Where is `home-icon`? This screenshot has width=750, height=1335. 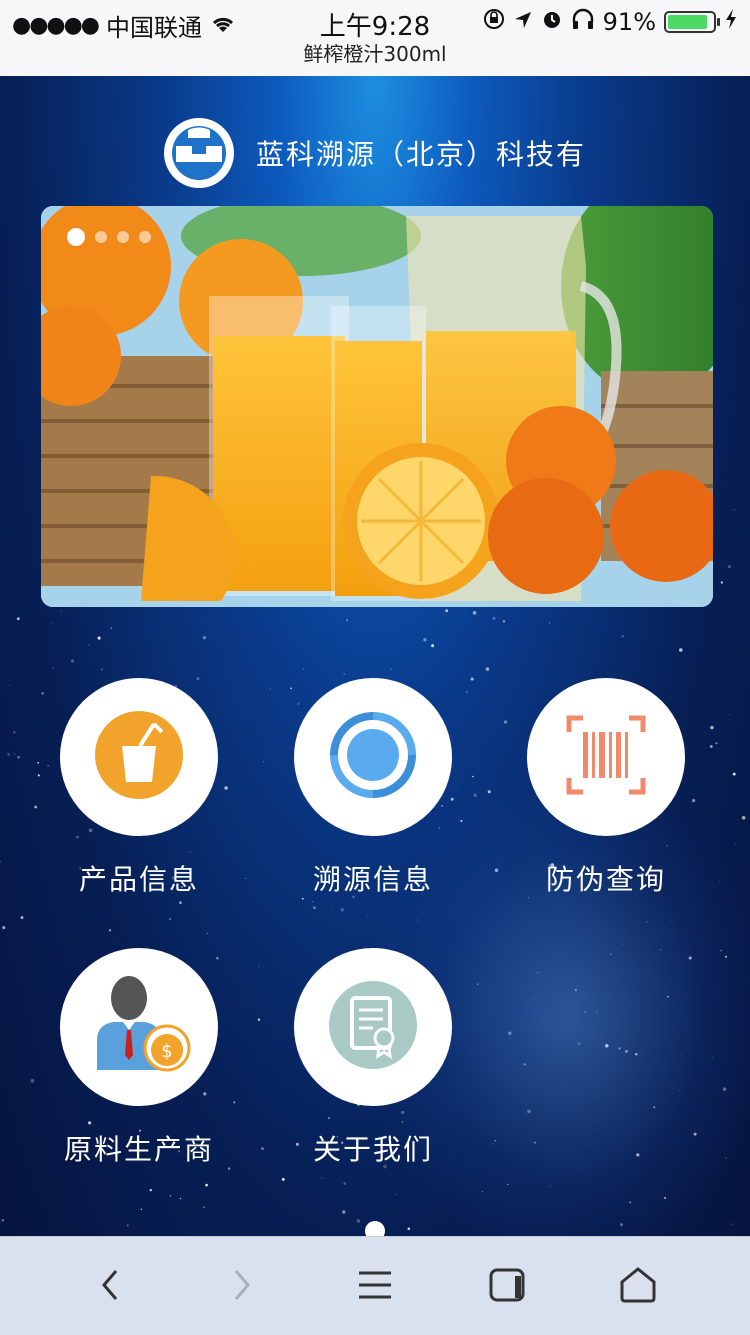 home-icon is located at coordinates (638, 1287).